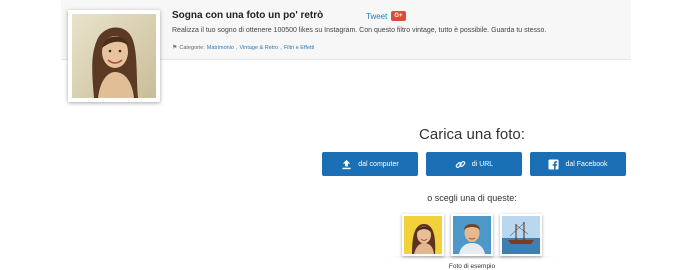  What do you see at coordinates (299, 48) in the screenshot?
I see `category-link-filtri-effetti: Filtri e Effetti` at bounding box center [299, 48].